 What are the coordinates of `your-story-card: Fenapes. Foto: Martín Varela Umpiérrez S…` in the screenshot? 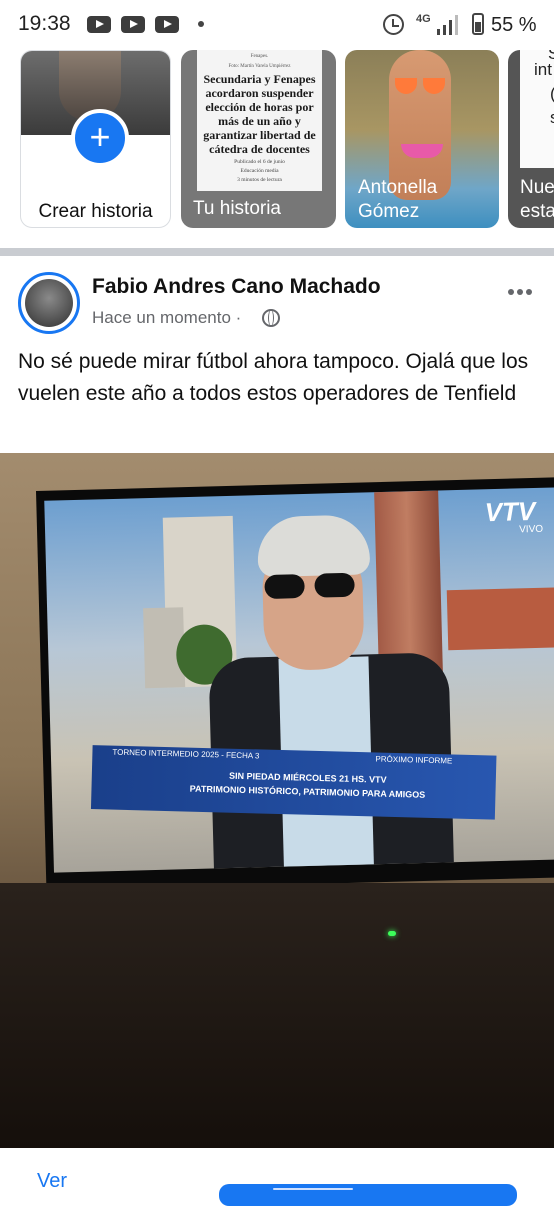 It's located at (258, 139).